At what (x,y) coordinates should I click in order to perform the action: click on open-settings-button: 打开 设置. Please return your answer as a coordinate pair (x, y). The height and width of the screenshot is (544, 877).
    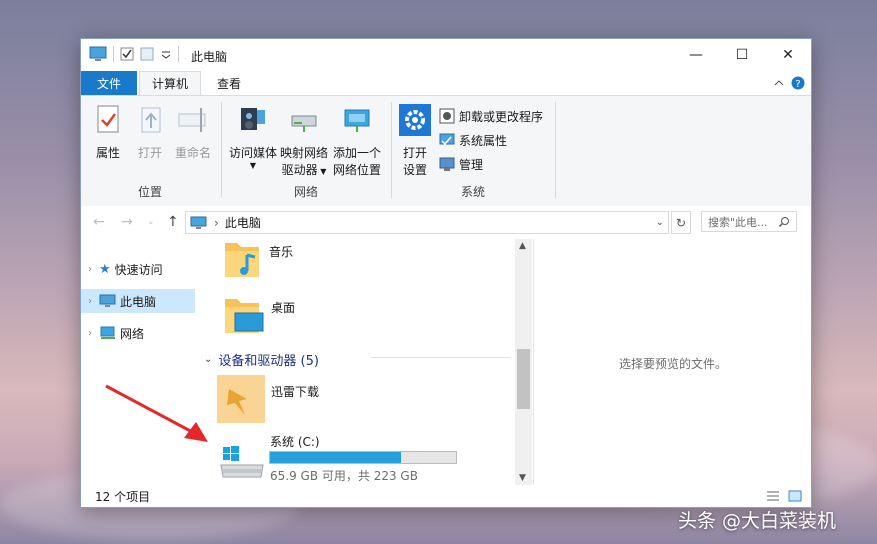
    Looking at the image, I should click on (415, 141).